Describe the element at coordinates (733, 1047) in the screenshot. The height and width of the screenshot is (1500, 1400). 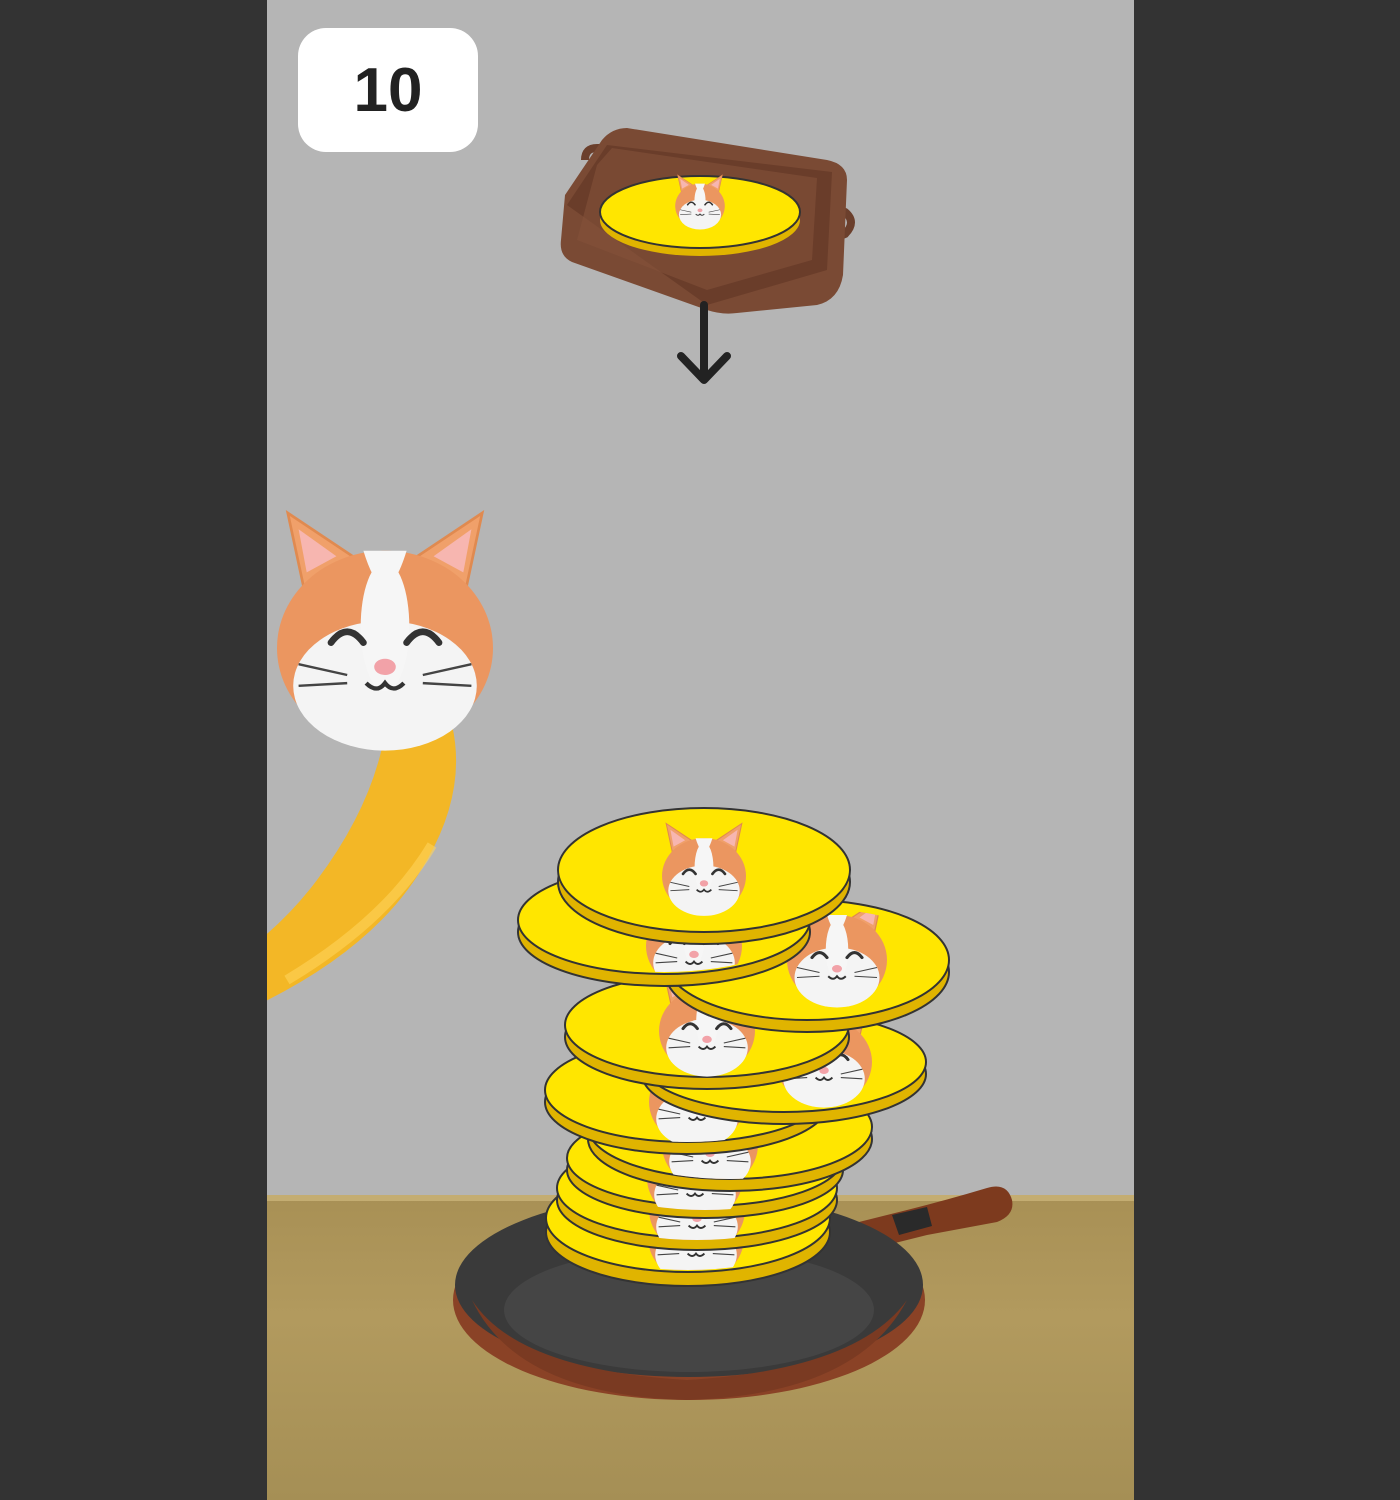
I see `coin-stack` at that location.